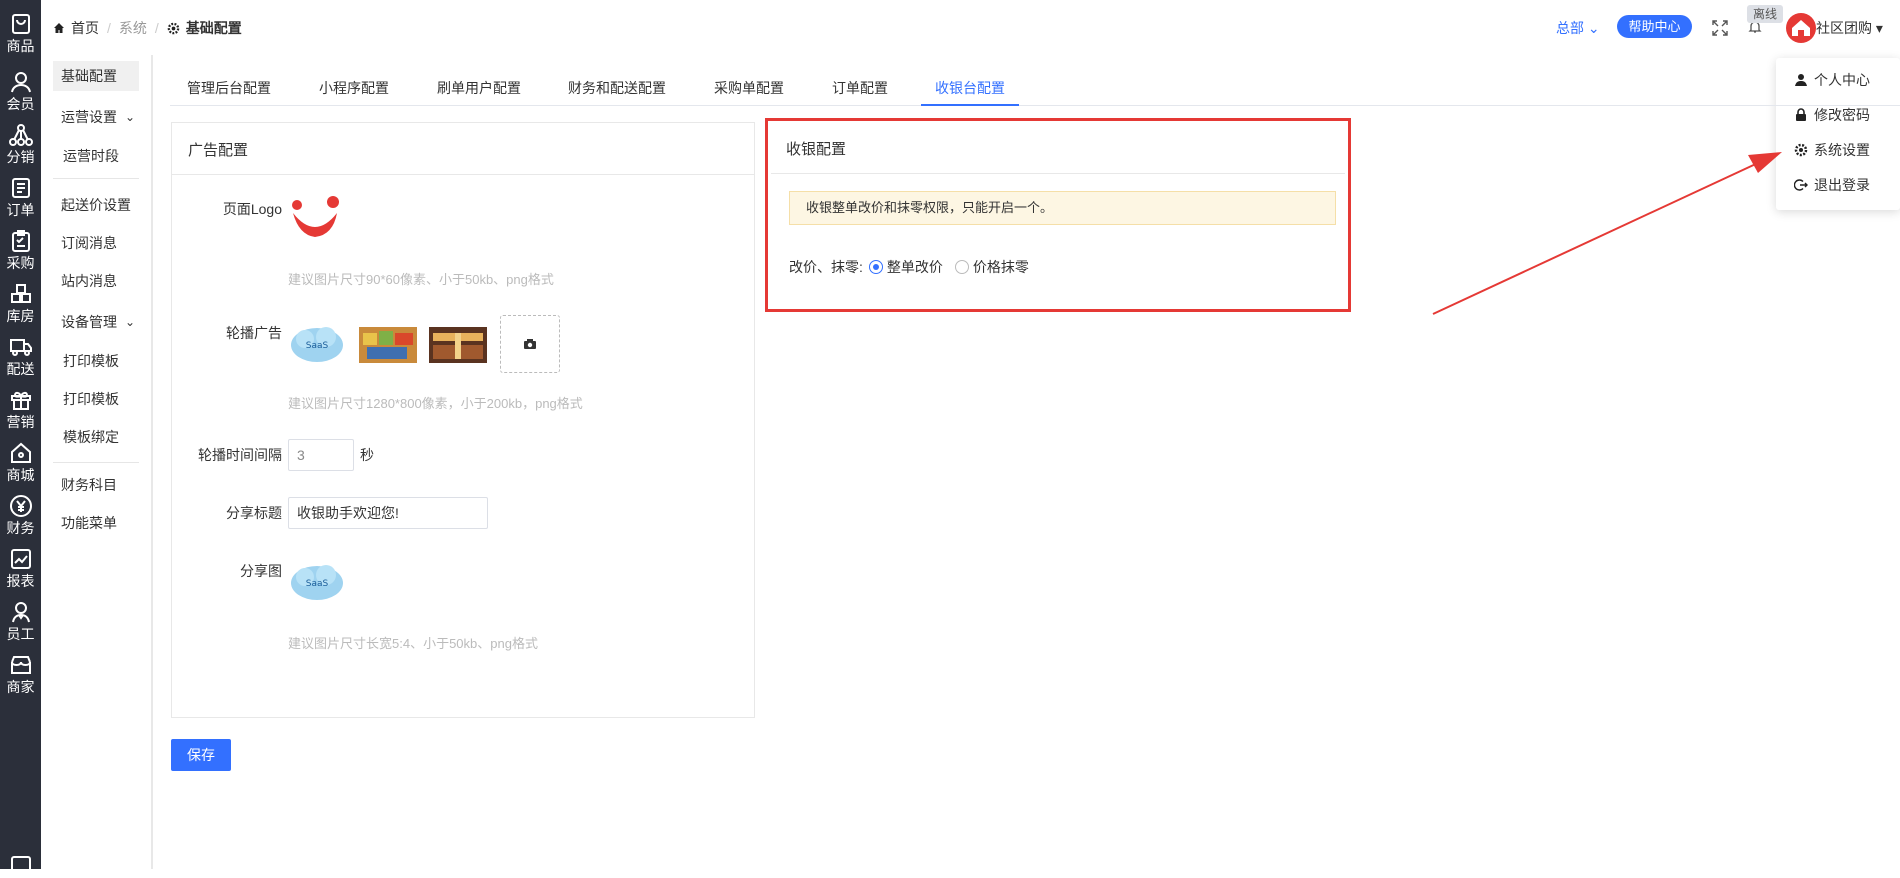  I want to click on breadcrumb-system: 系统, so click(133, 28).